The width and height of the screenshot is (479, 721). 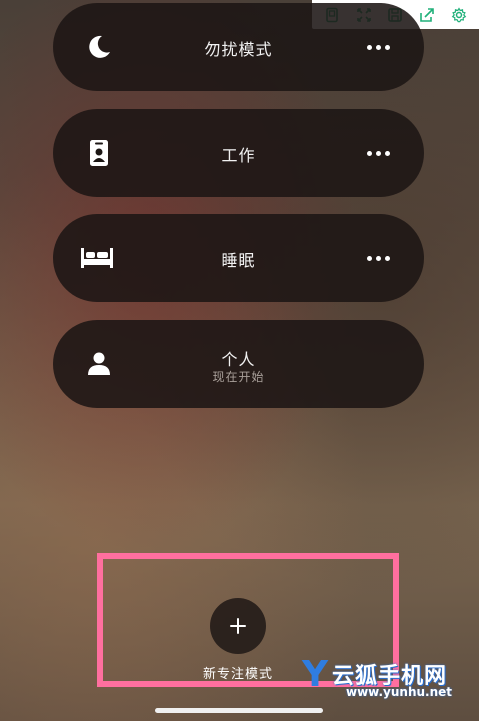 I want to click on focus-card-sleep: 睡眠, so click(x=238, y=258).